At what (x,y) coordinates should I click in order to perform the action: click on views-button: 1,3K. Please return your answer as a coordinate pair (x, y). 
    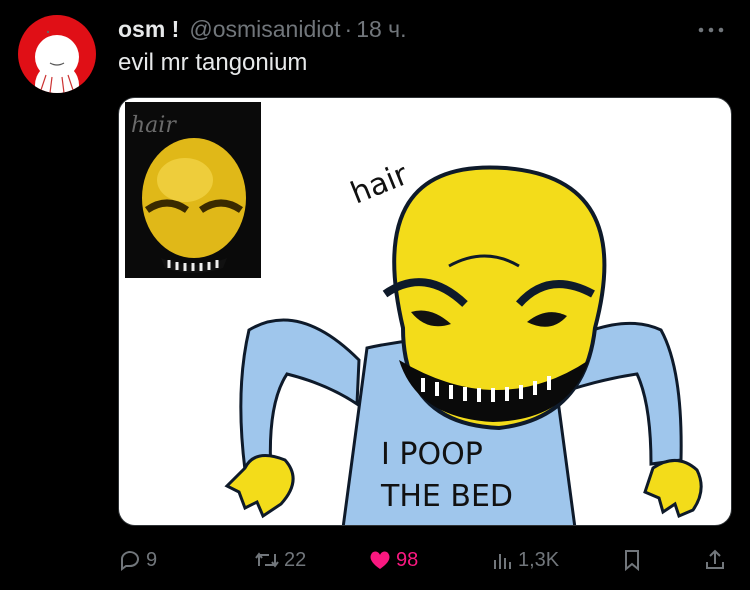
    Looking at the image, I should click on (525, 560).